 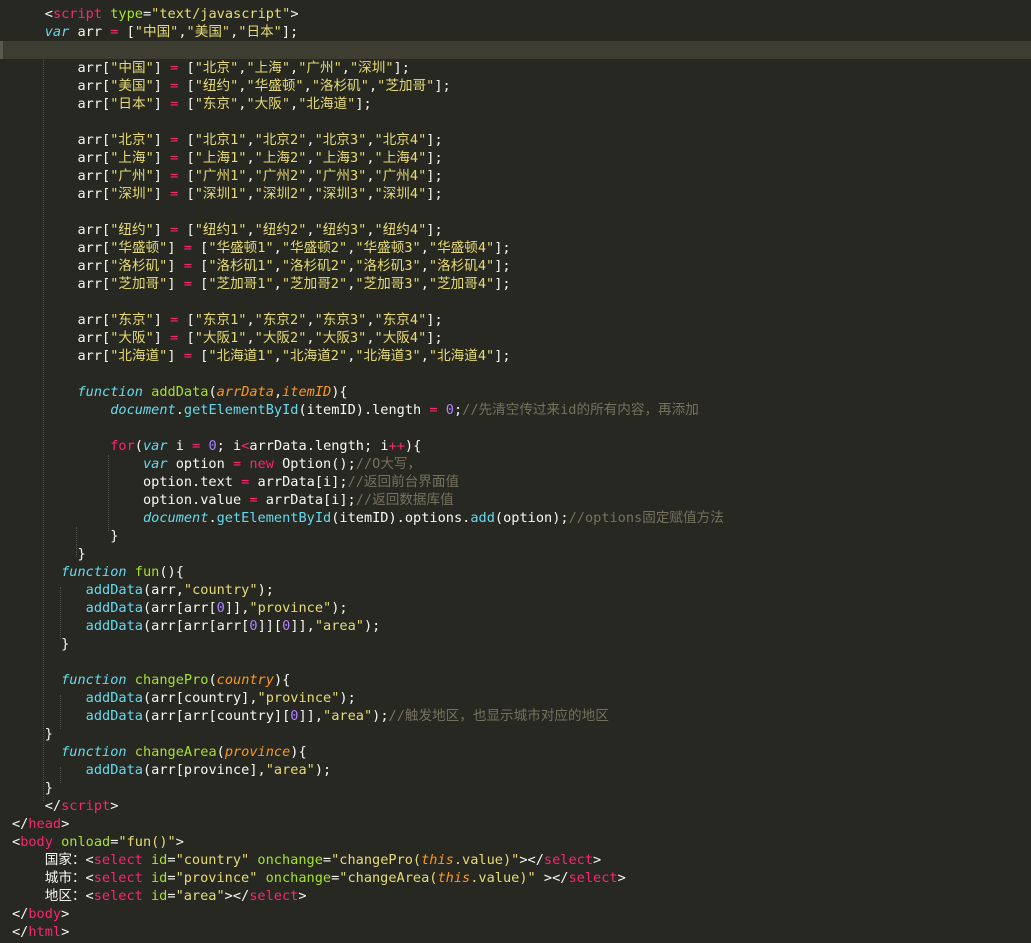 What do you see at coordinates (515, 770) in the screenshot?
I see `code-line: addData(arr[province],"area");` at bounding box center [515, 770].